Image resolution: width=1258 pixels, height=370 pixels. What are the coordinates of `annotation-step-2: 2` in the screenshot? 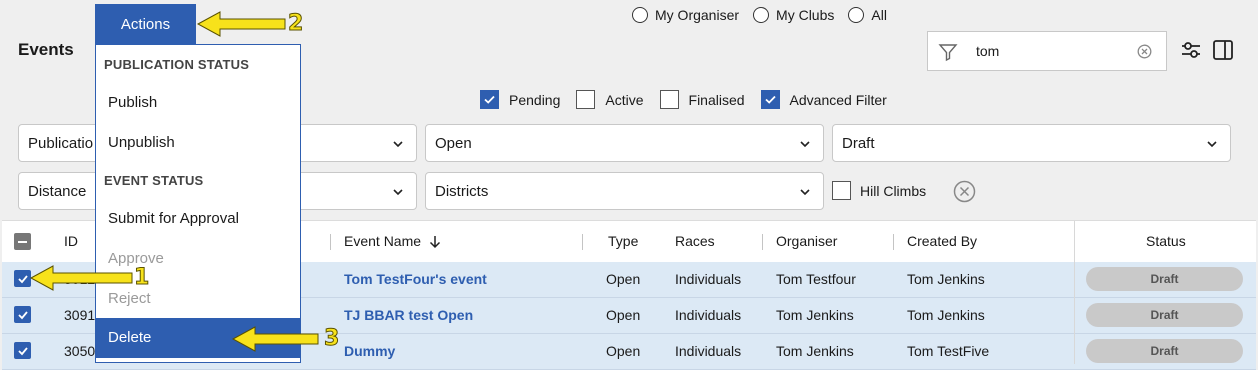 It's located at (295, 24).